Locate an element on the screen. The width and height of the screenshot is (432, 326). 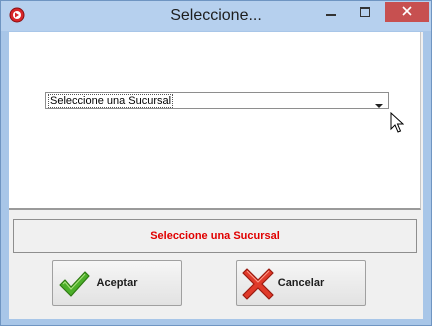
cancel-button: Cancelar is located at coordinates (301, 283).